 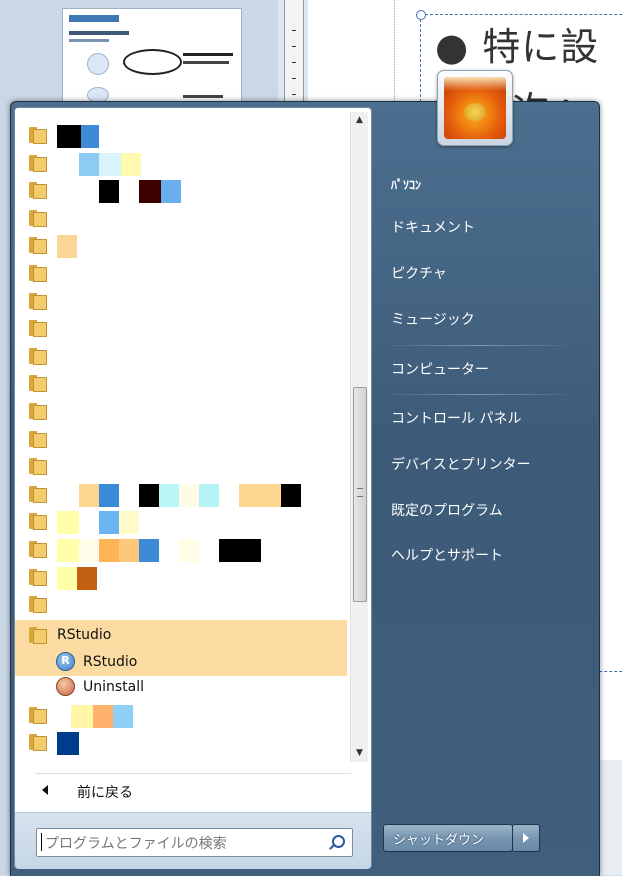 I want to click on right-item-music: ミュージック, so click(x=433, y=319).